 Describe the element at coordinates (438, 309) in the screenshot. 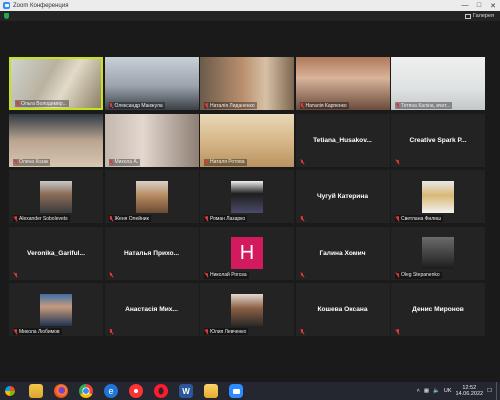

I see `participant-tile: Денис Миронов` at that location.